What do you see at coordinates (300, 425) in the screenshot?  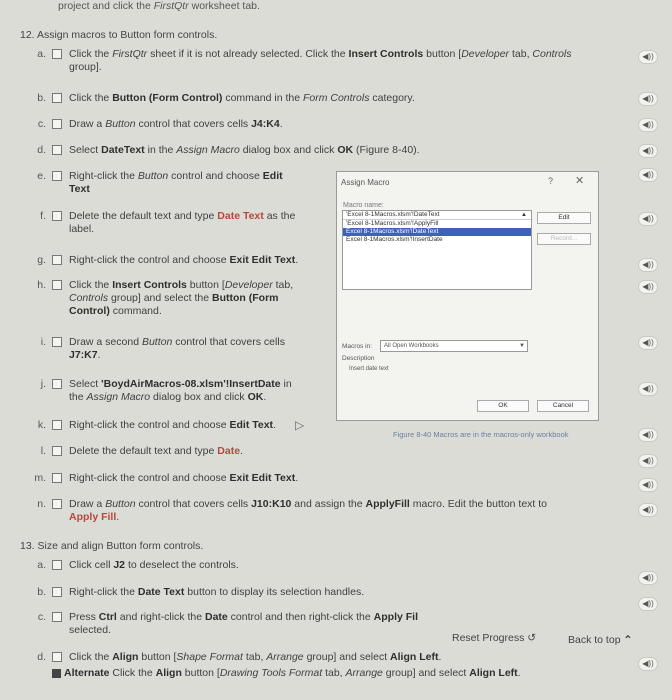 I see `mouse-pointer-icon: ▷` at bounding box center [300, 425].